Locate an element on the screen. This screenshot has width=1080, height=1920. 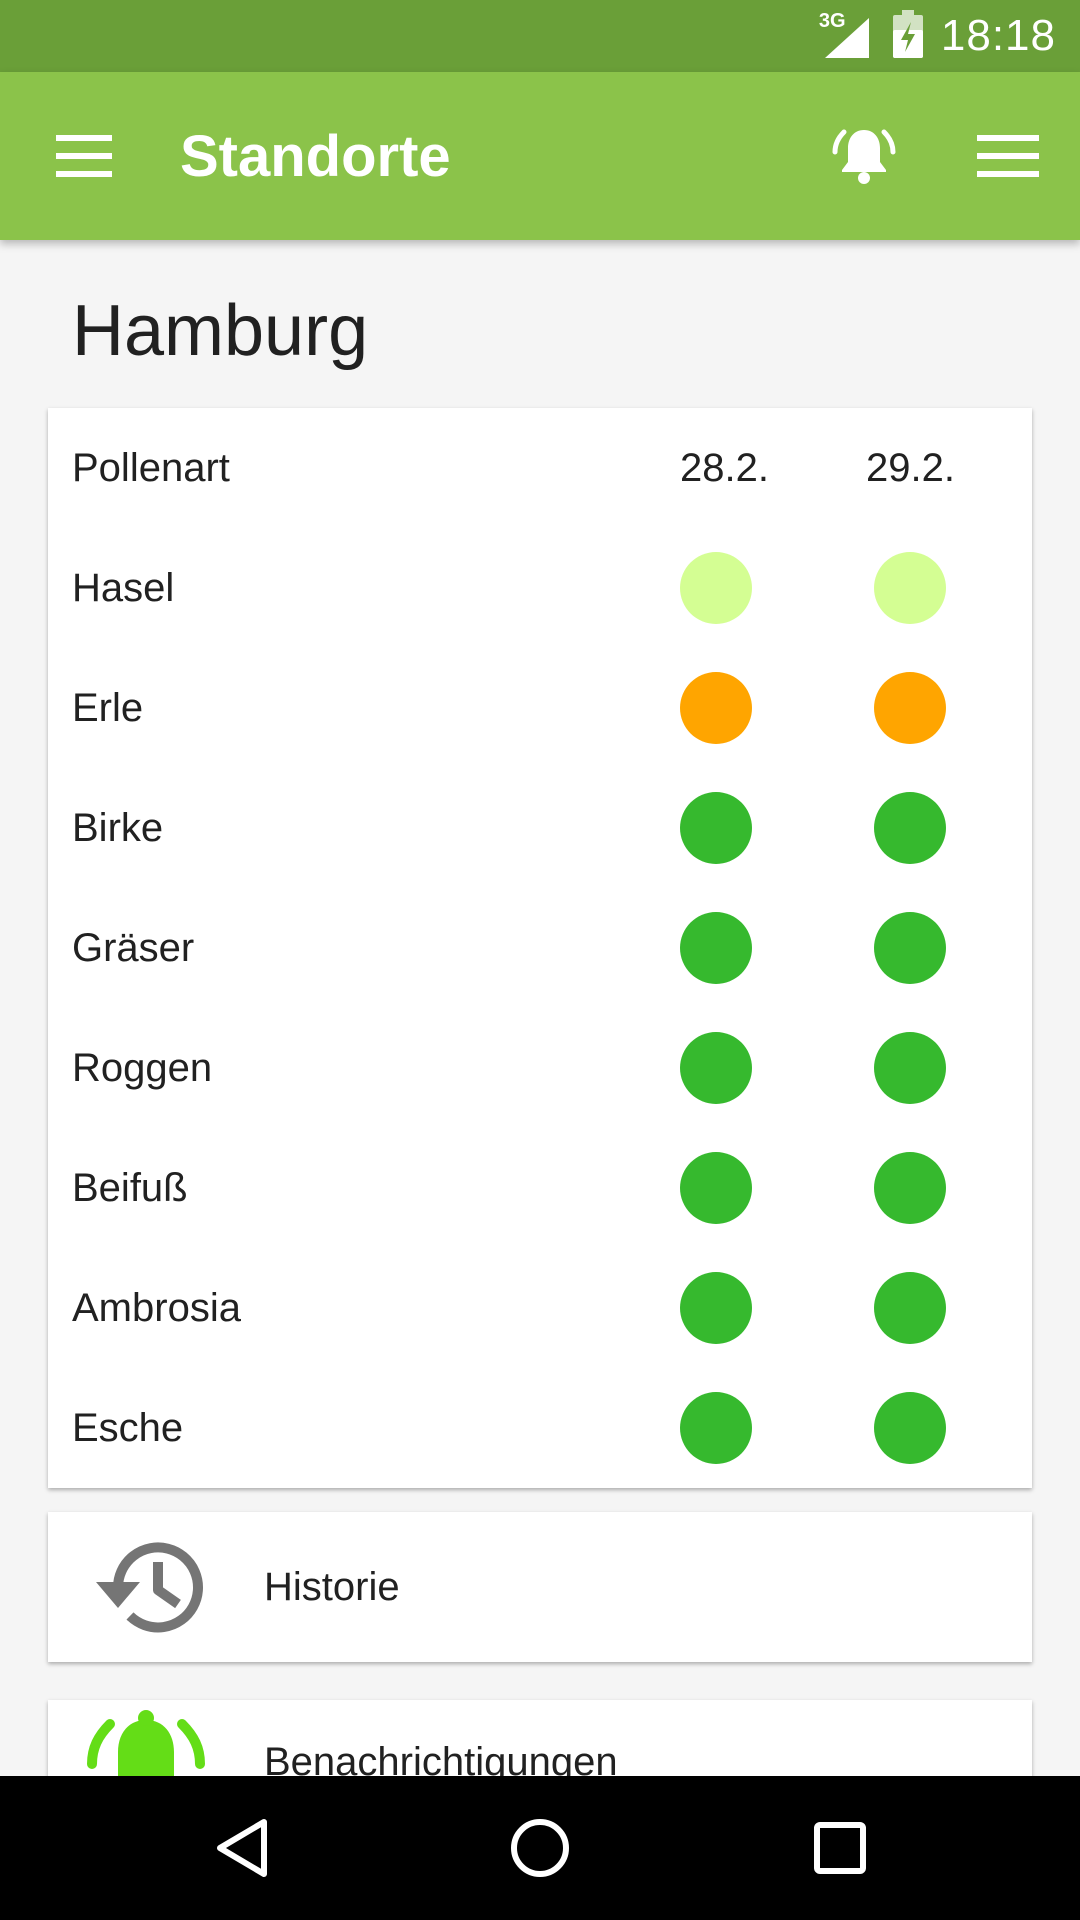
signal-icon: 3G is located at coordinates (847, 35).